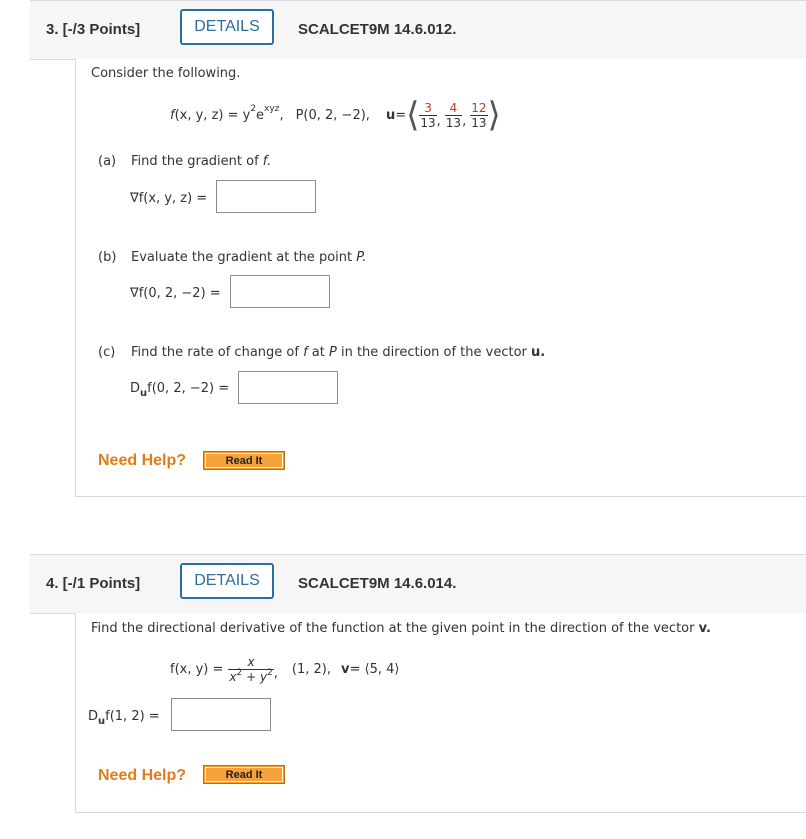 The height and width of the screenshot is (839, 806). Describe the element at coordinates (428, 115) in the screenshot. I see `u-component-1: 3 13` at that location.